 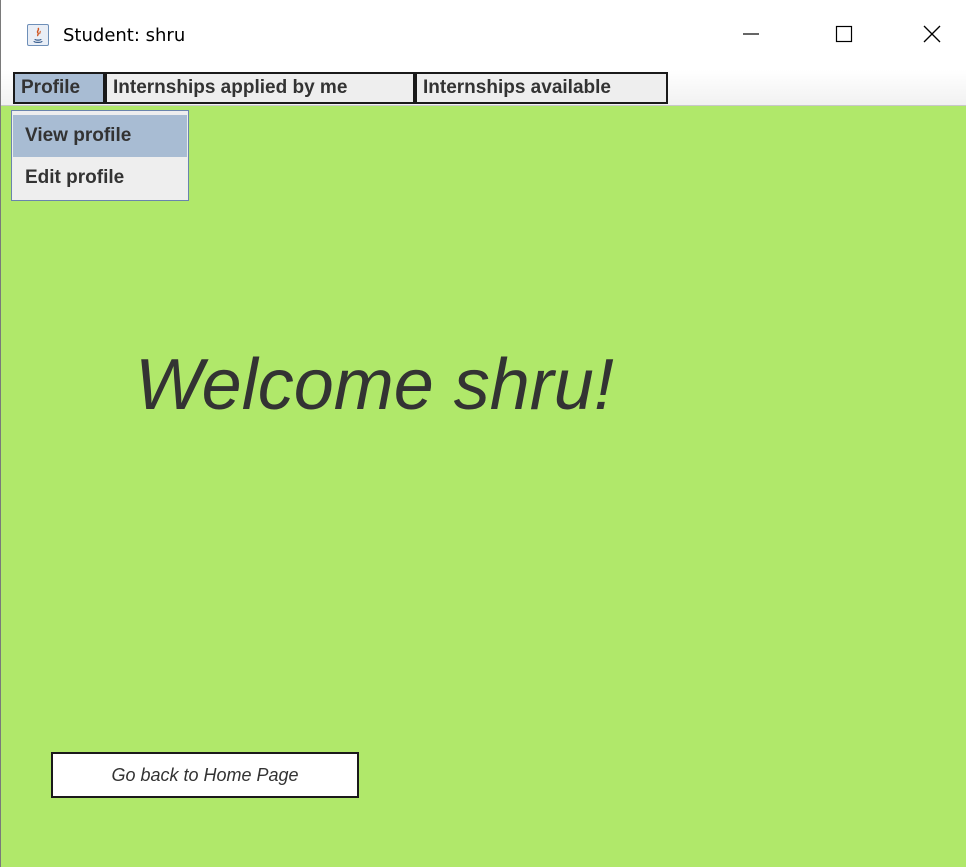 I want to click on profile-dropdown-menu: View profile Edit profile, so click(x=100, y=155).